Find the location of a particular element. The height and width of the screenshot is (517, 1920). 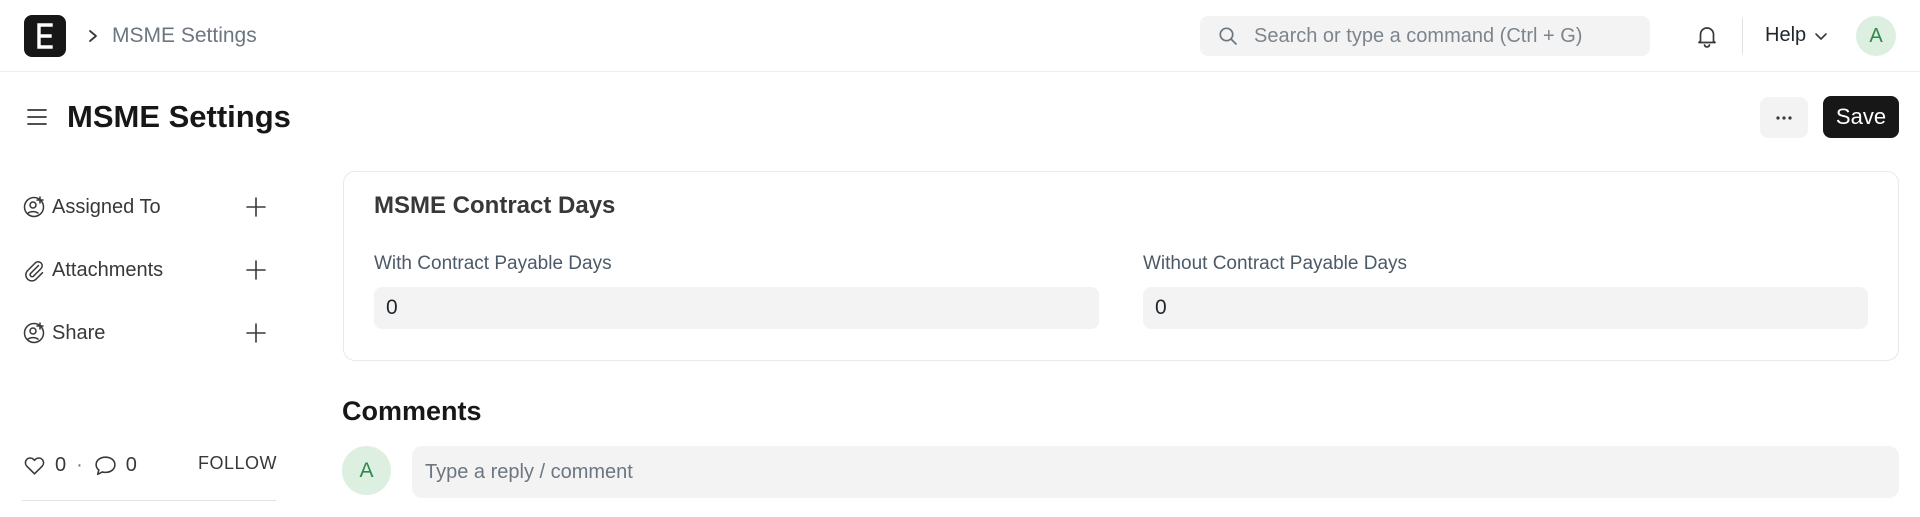

share-user-icon is located at coordinates (34, 333).